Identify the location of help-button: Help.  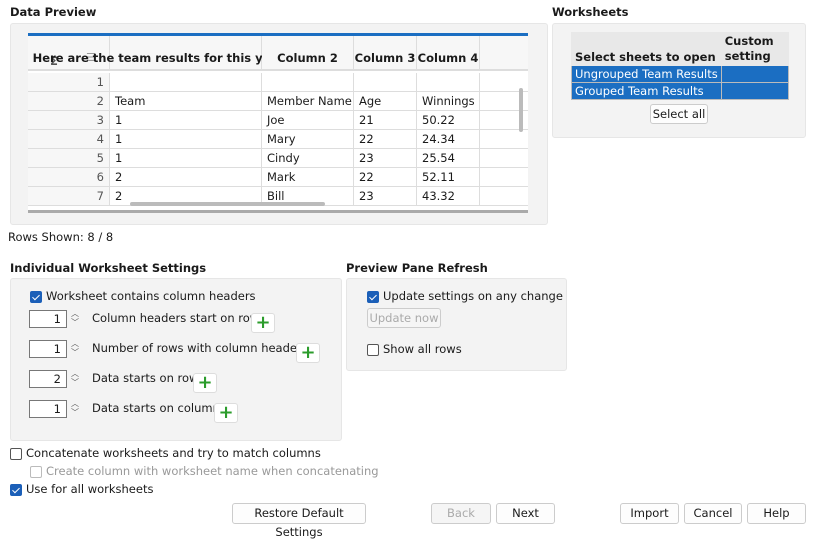
(776, 513).